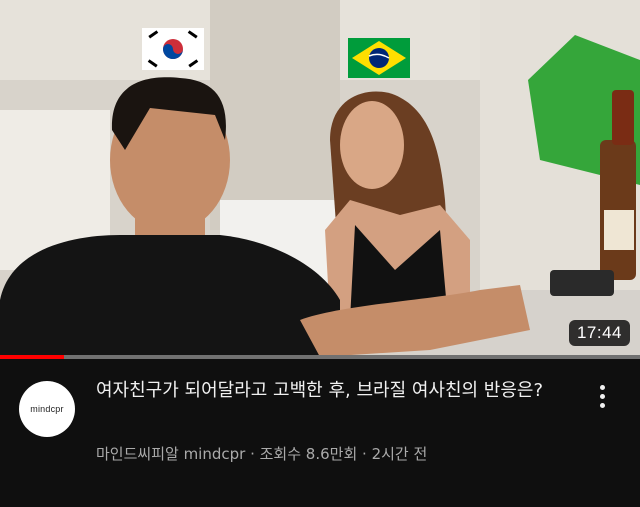  Describe the element at coordinates (379, 58) in the screenshot. I see `brazil-flag-icon` at that location.